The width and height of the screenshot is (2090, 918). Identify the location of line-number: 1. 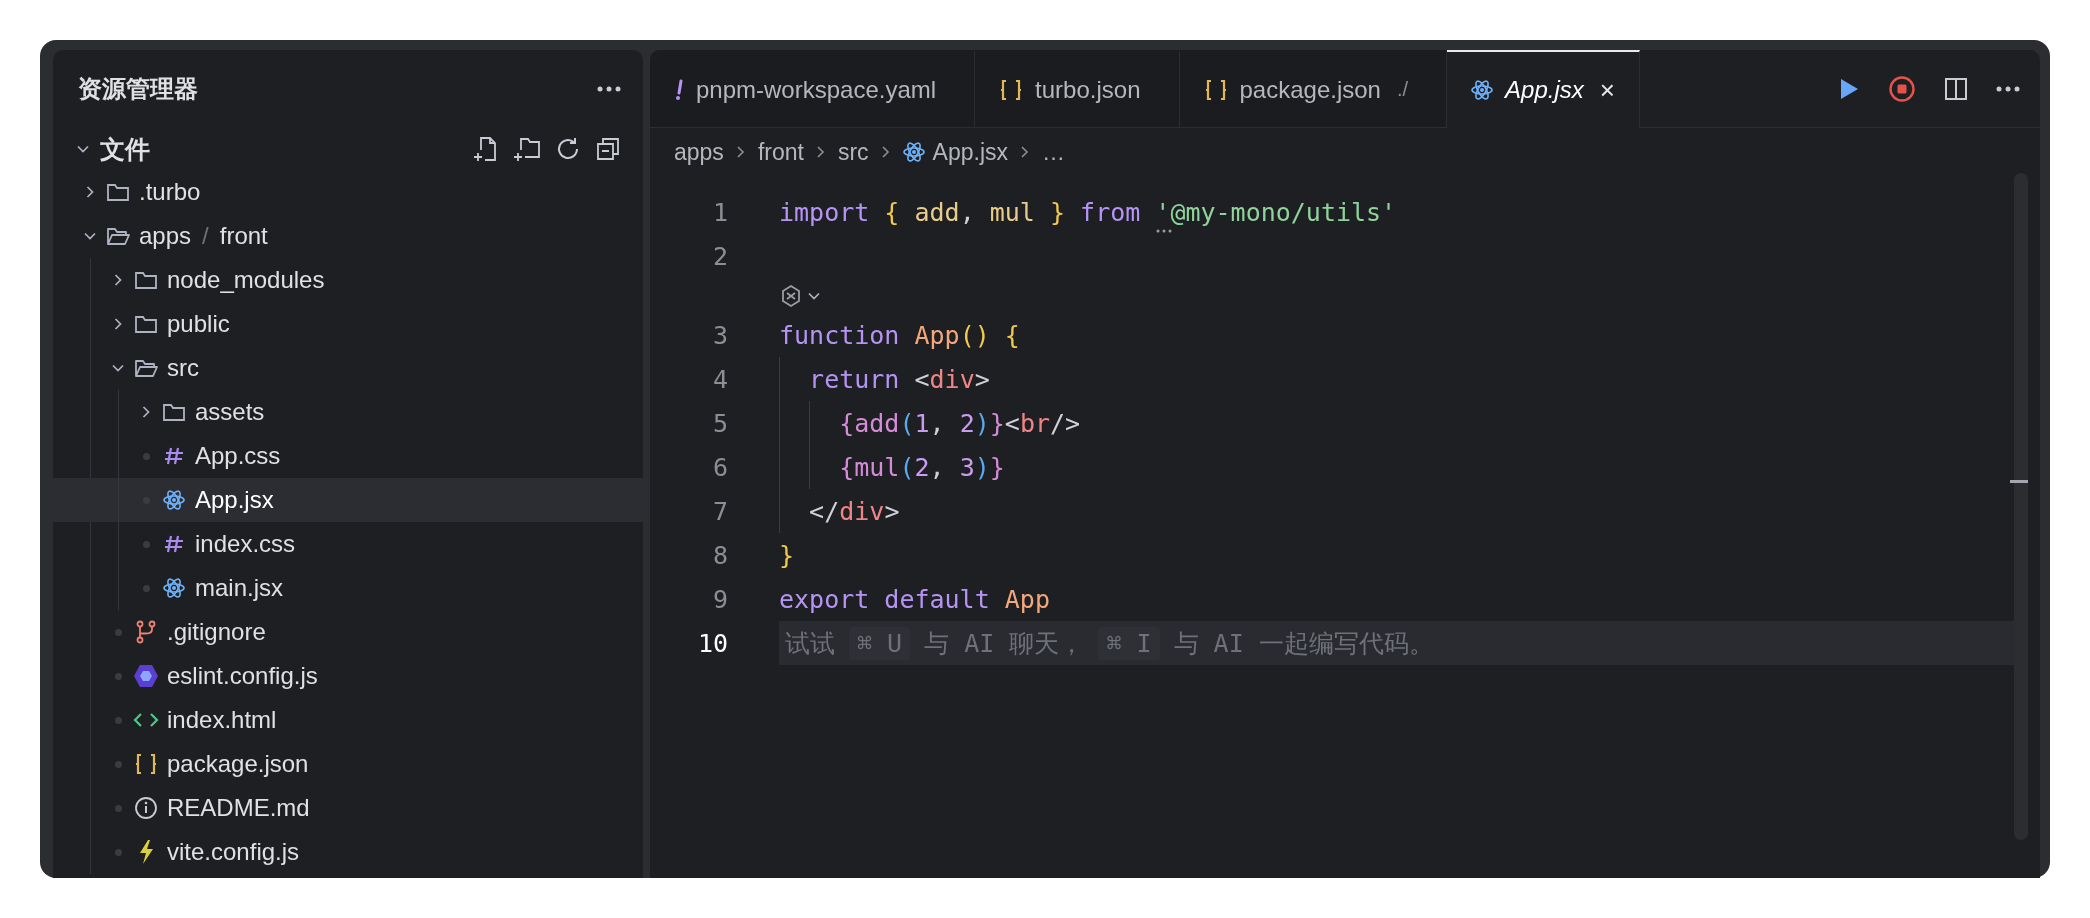
(719, 212).